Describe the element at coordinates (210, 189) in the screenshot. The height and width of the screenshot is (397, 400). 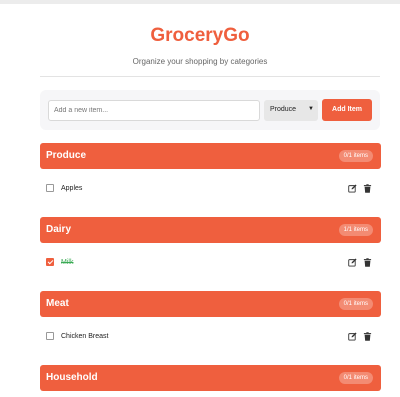
I see `list-item: Apples` at that location.